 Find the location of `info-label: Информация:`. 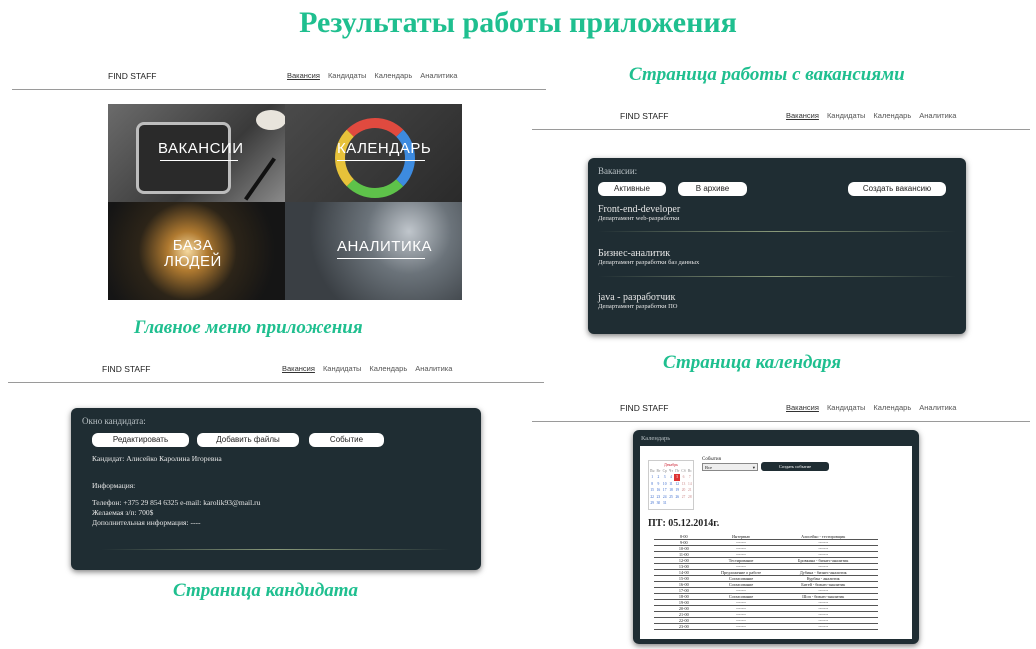

info-label: Информация: is located at coordinates (114, 485).